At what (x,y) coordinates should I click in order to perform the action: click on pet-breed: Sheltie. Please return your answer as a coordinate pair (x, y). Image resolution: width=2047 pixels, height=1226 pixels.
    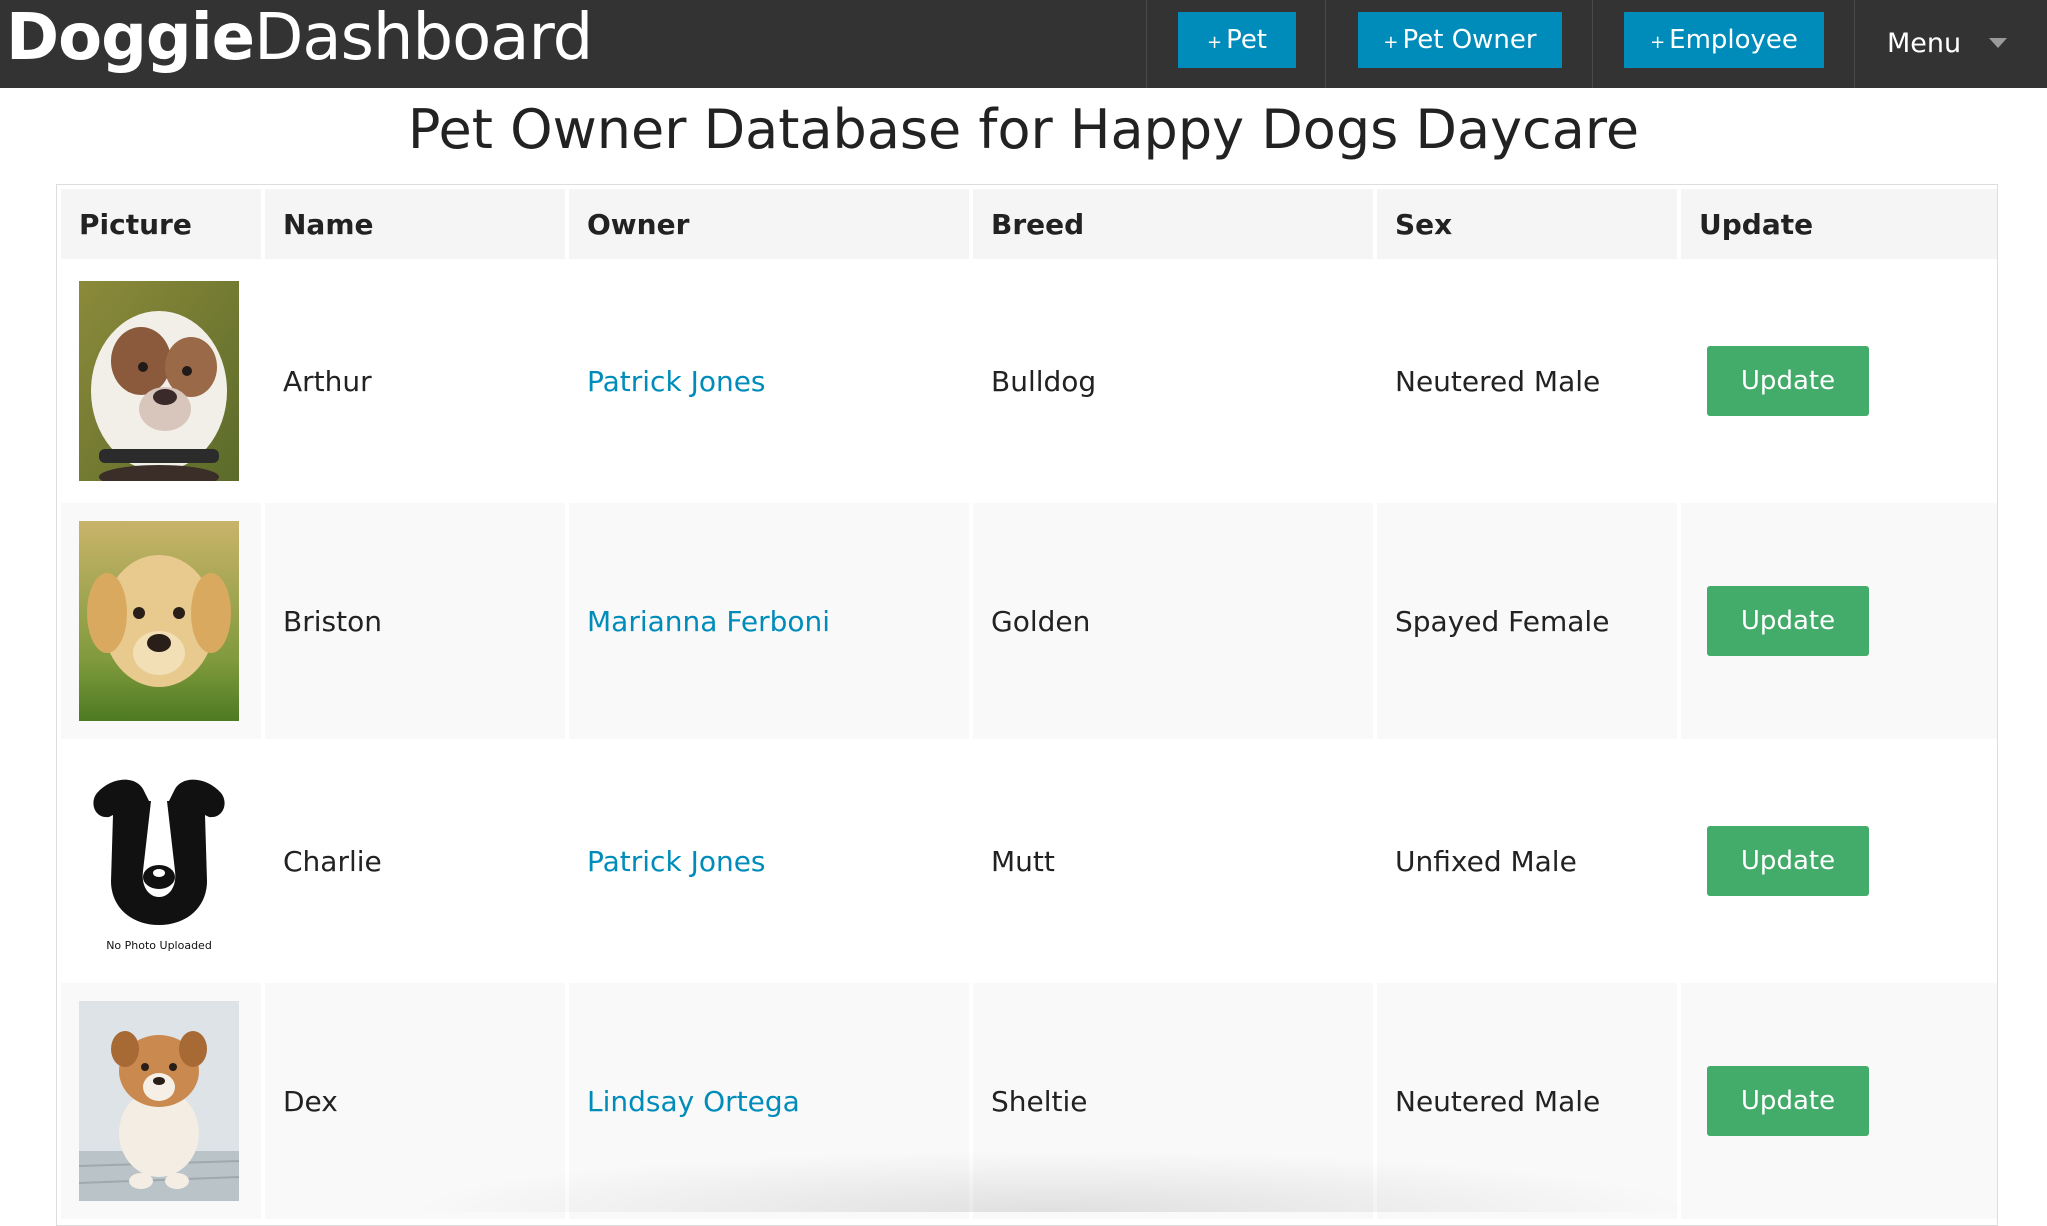
    Looking at the image, I should click on (1173, 1101).